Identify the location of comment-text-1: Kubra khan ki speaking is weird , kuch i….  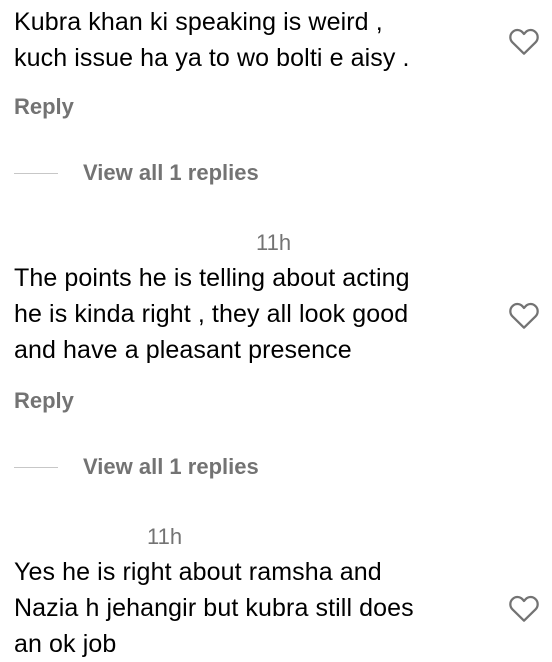
(249, 40).